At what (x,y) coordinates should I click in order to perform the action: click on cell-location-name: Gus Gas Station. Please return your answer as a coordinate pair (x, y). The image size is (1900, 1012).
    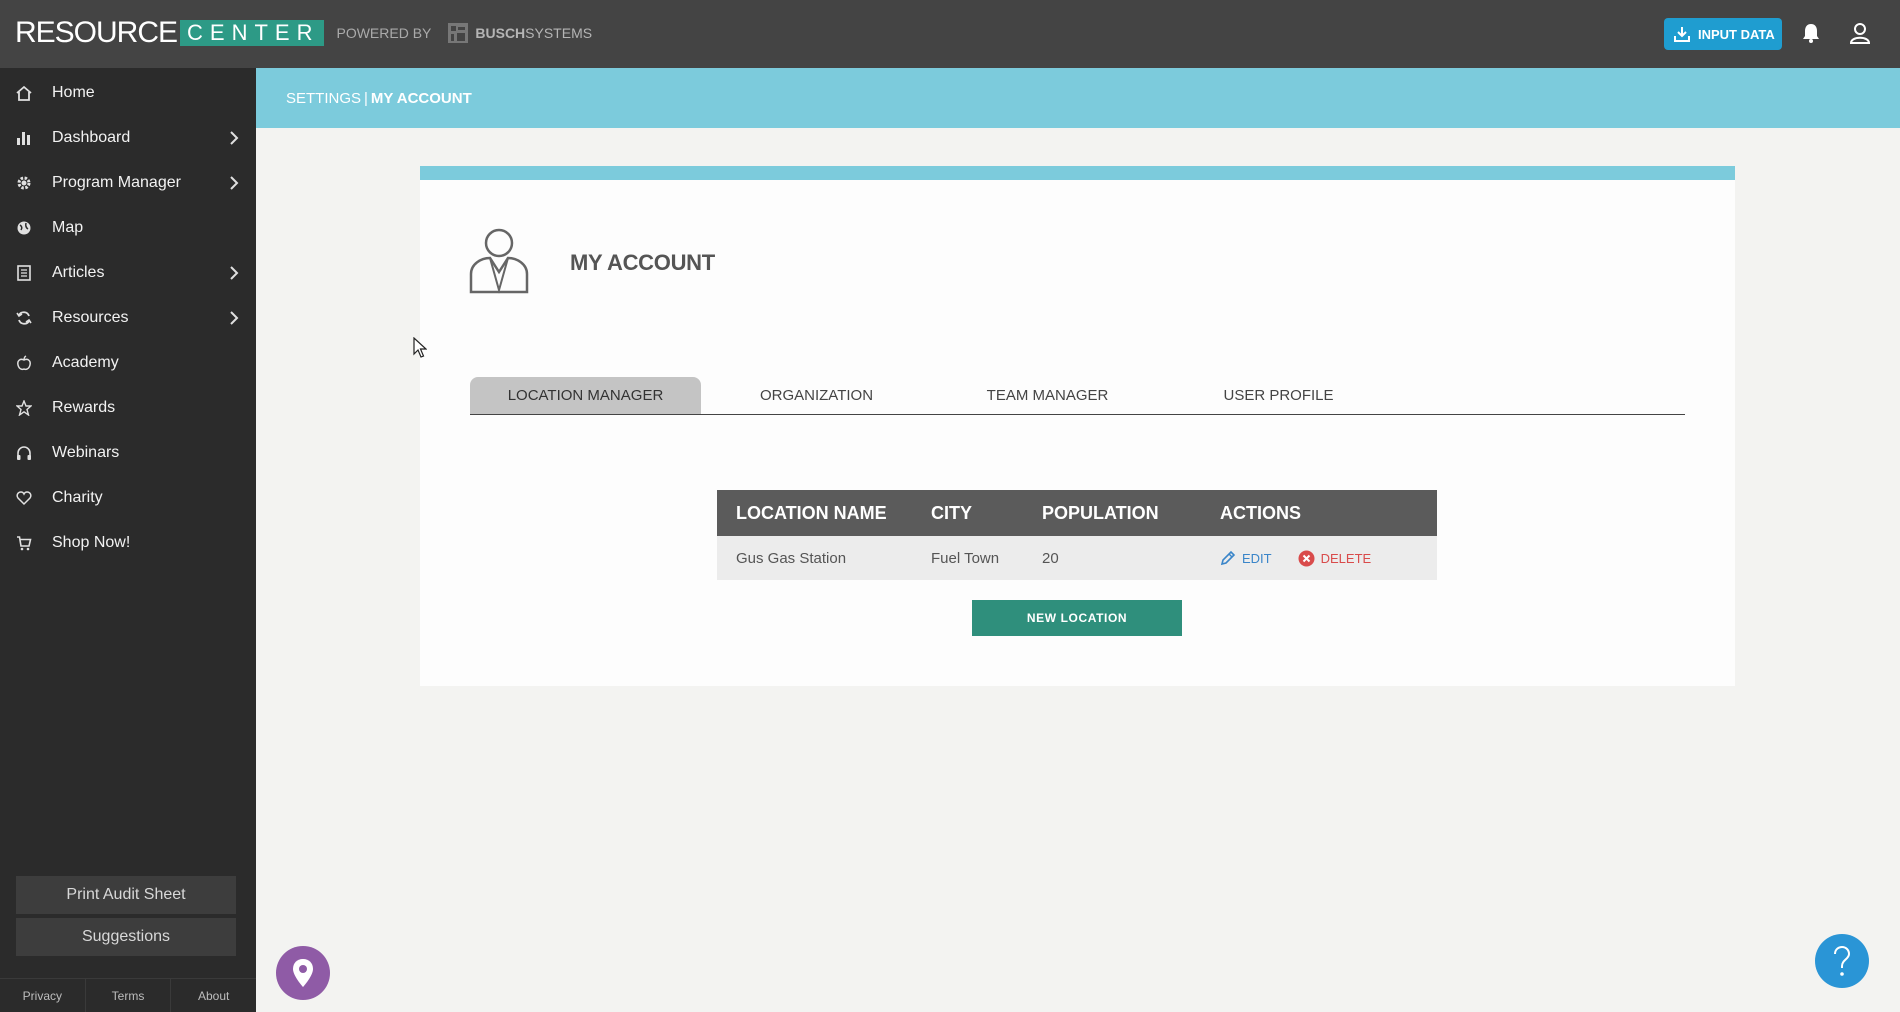
    Looking at the image, I should click on (791, 558).